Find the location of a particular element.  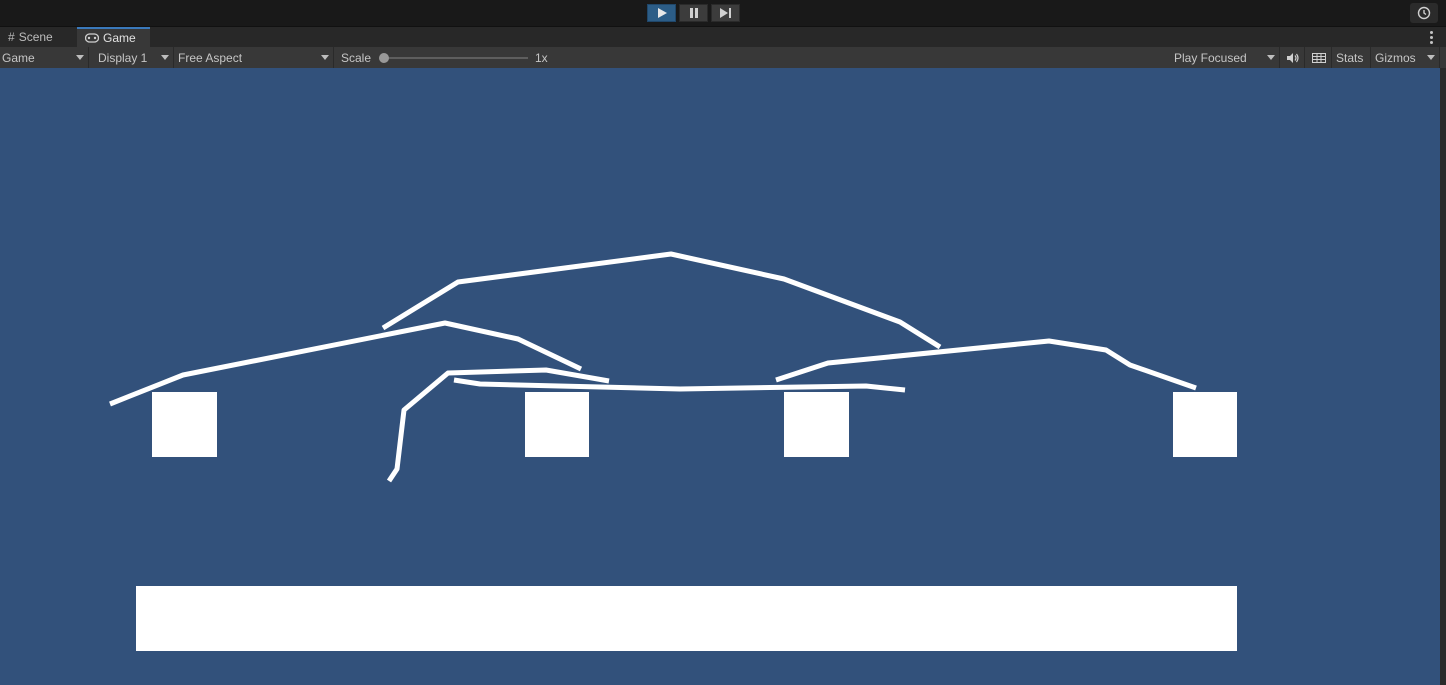

history-button is located at coordinates (1424, 13).